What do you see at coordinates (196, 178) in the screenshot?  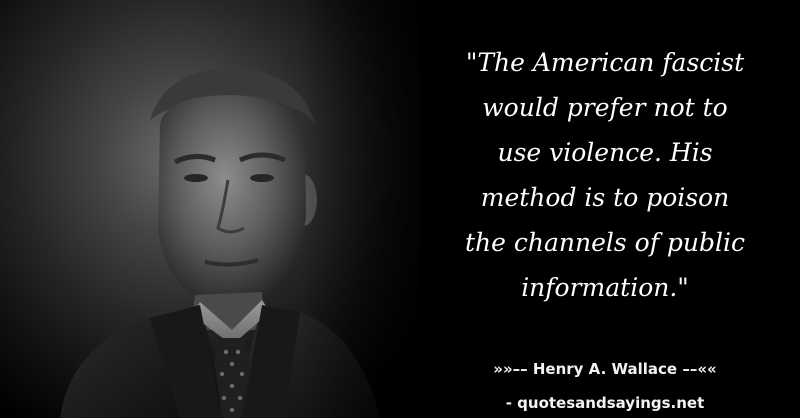 I see `eye-left` at bounding box center [196, 178].